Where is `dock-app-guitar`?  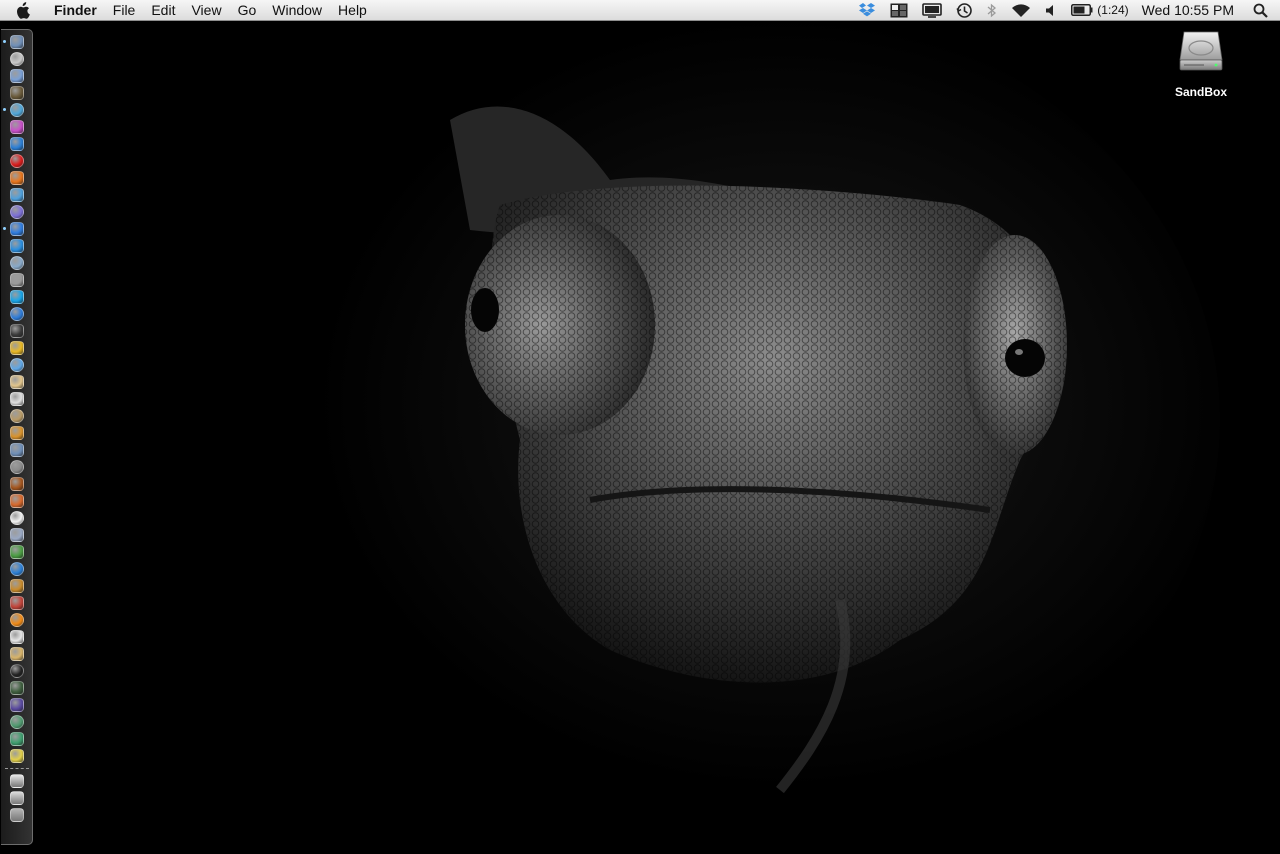
dock-app-guitar is located at coordinates (17, 586).